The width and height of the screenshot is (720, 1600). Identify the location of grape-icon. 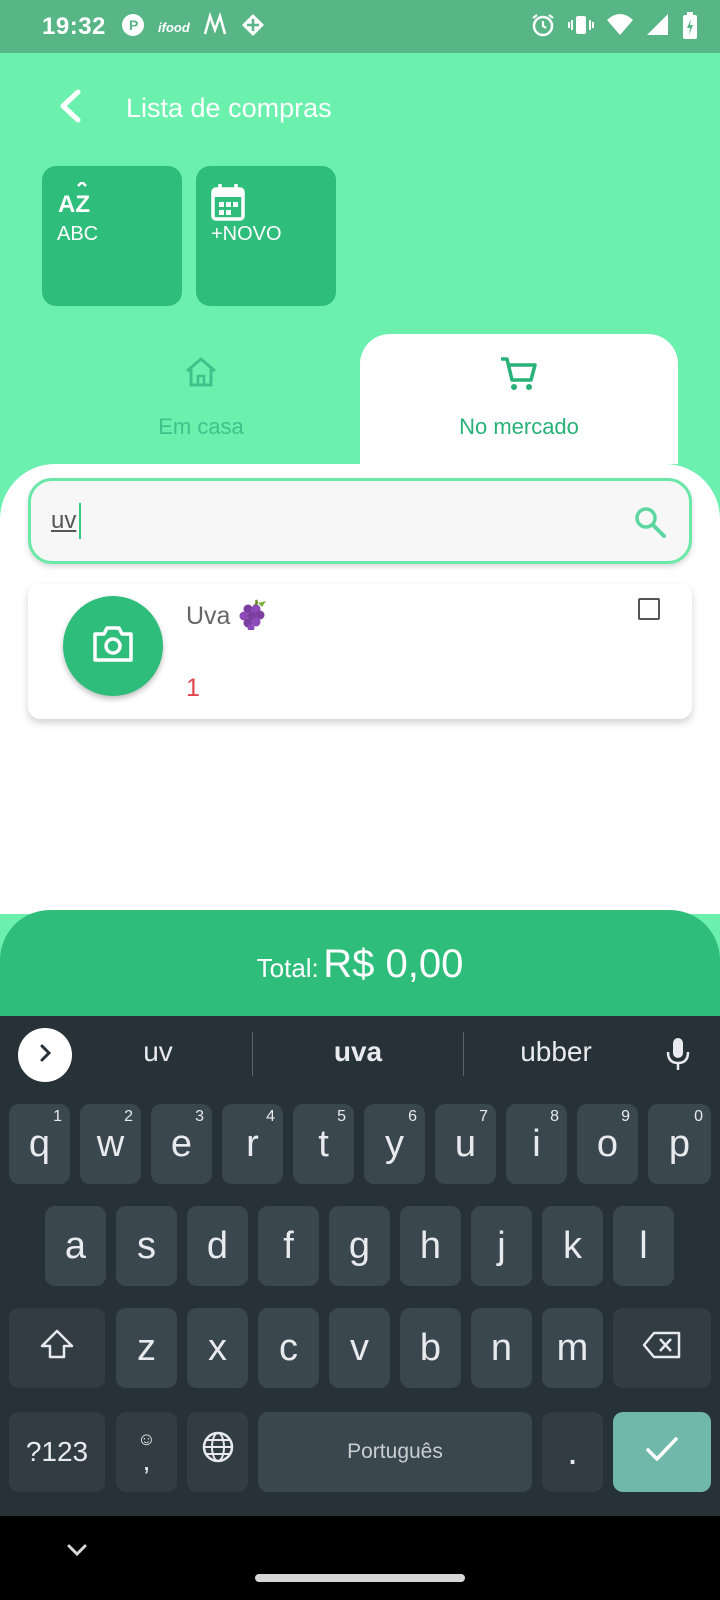
(253, 617).